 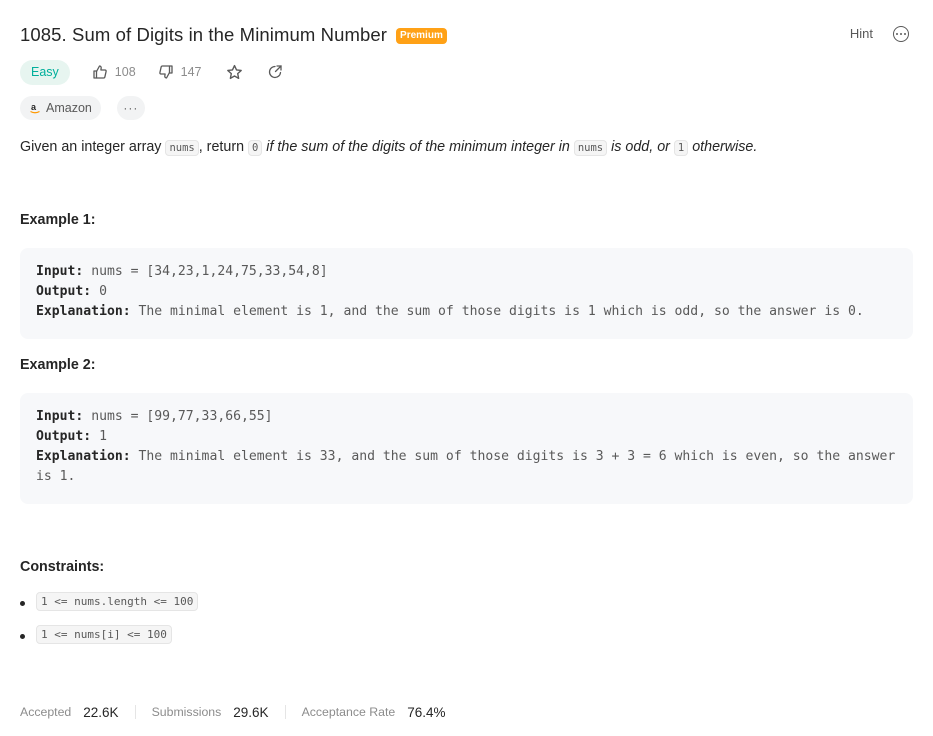 I want to click on example-output: Output: 1, so click(x=466, y=437).